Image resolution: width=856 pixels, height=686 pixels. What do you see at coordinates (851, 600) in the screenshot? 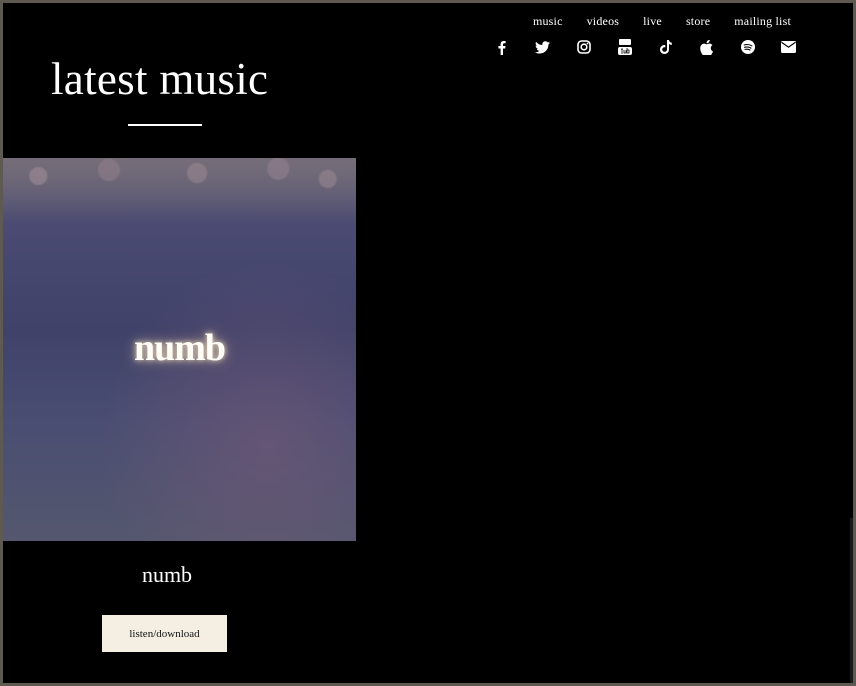
I see `frame-edge` at bounding box center [851, 600].